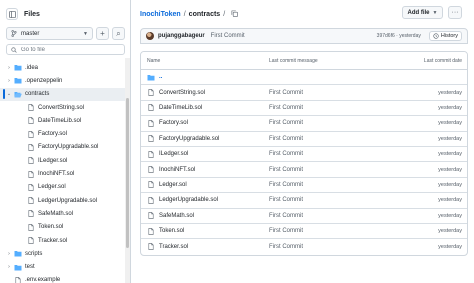  Describe the element at coordinates (182, 93) in the screenshot. I see `file-name-link: ConvertString.sol` at that location.